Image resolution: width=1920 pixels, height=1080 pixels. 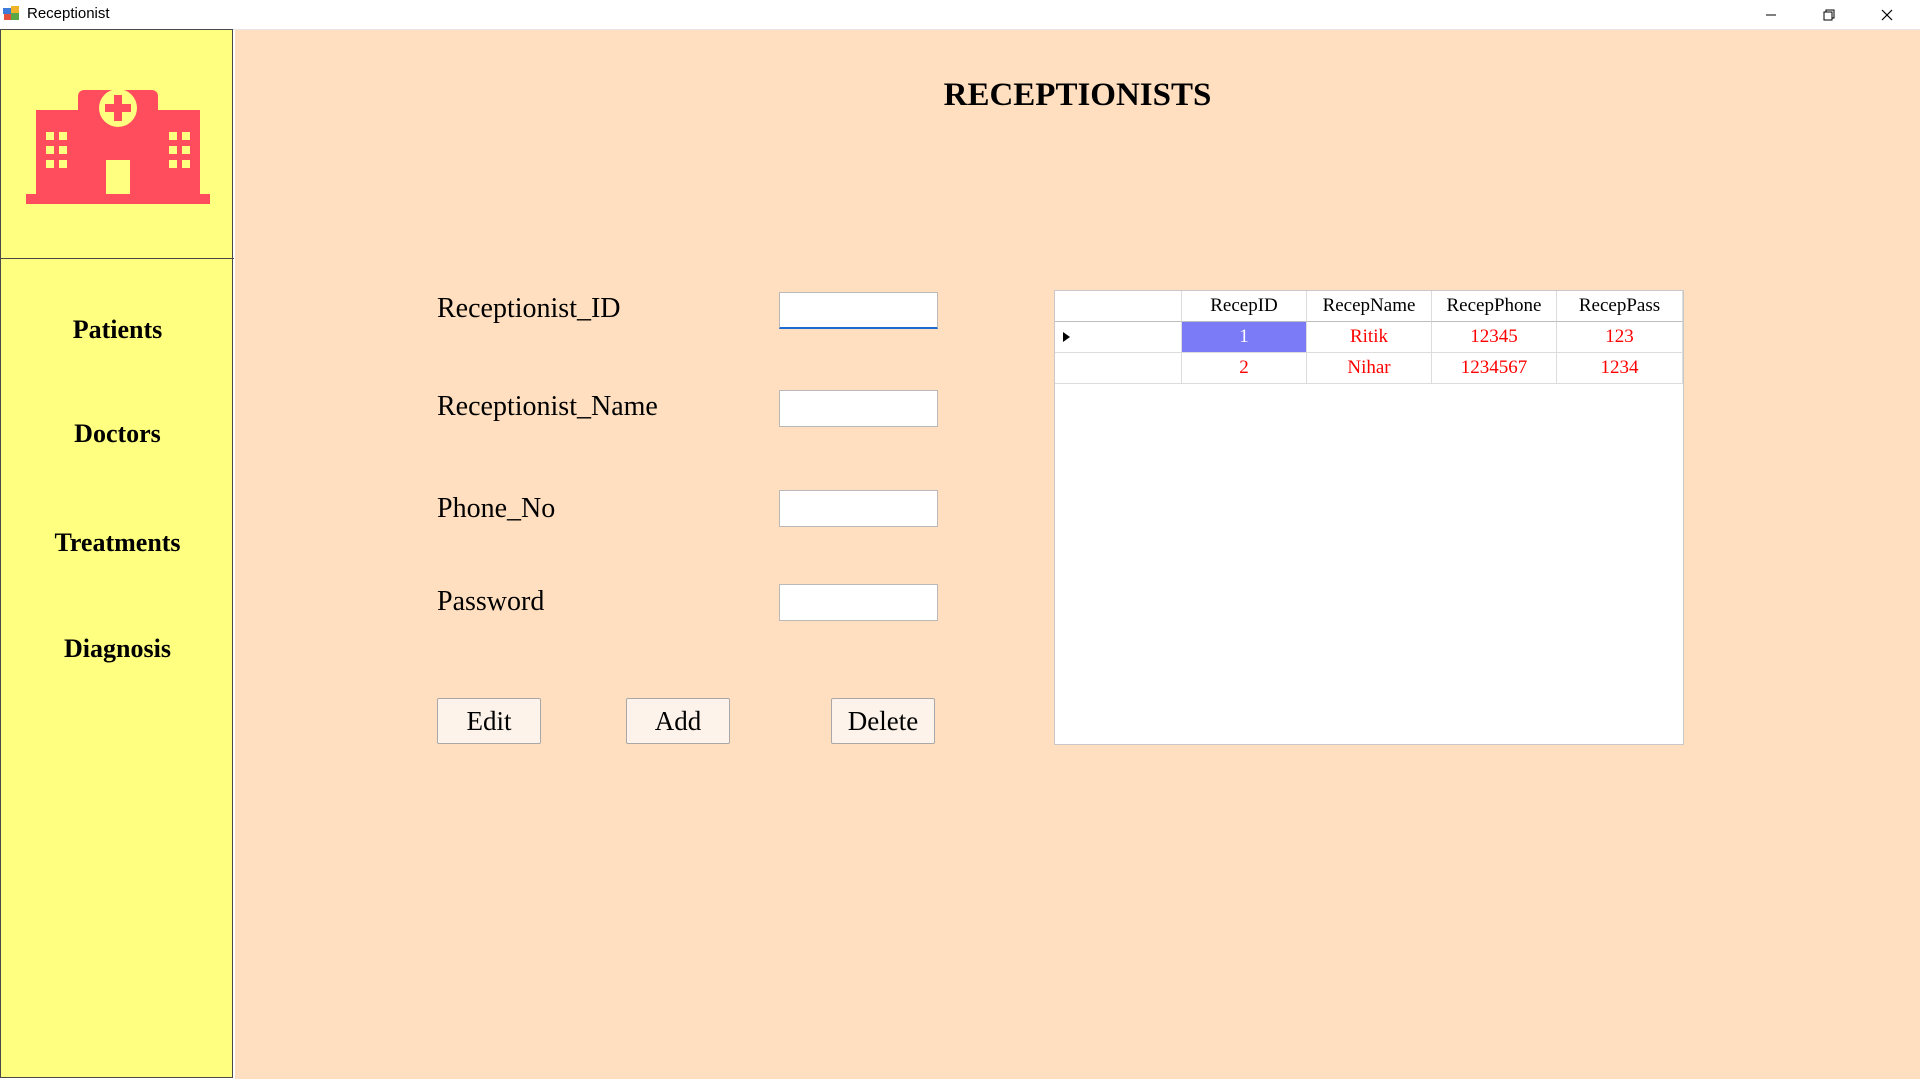 What do you see at coordinates (1620, 337) in the screenshot?
I see `table-cell: 123` at bounding box center [1620, 337].